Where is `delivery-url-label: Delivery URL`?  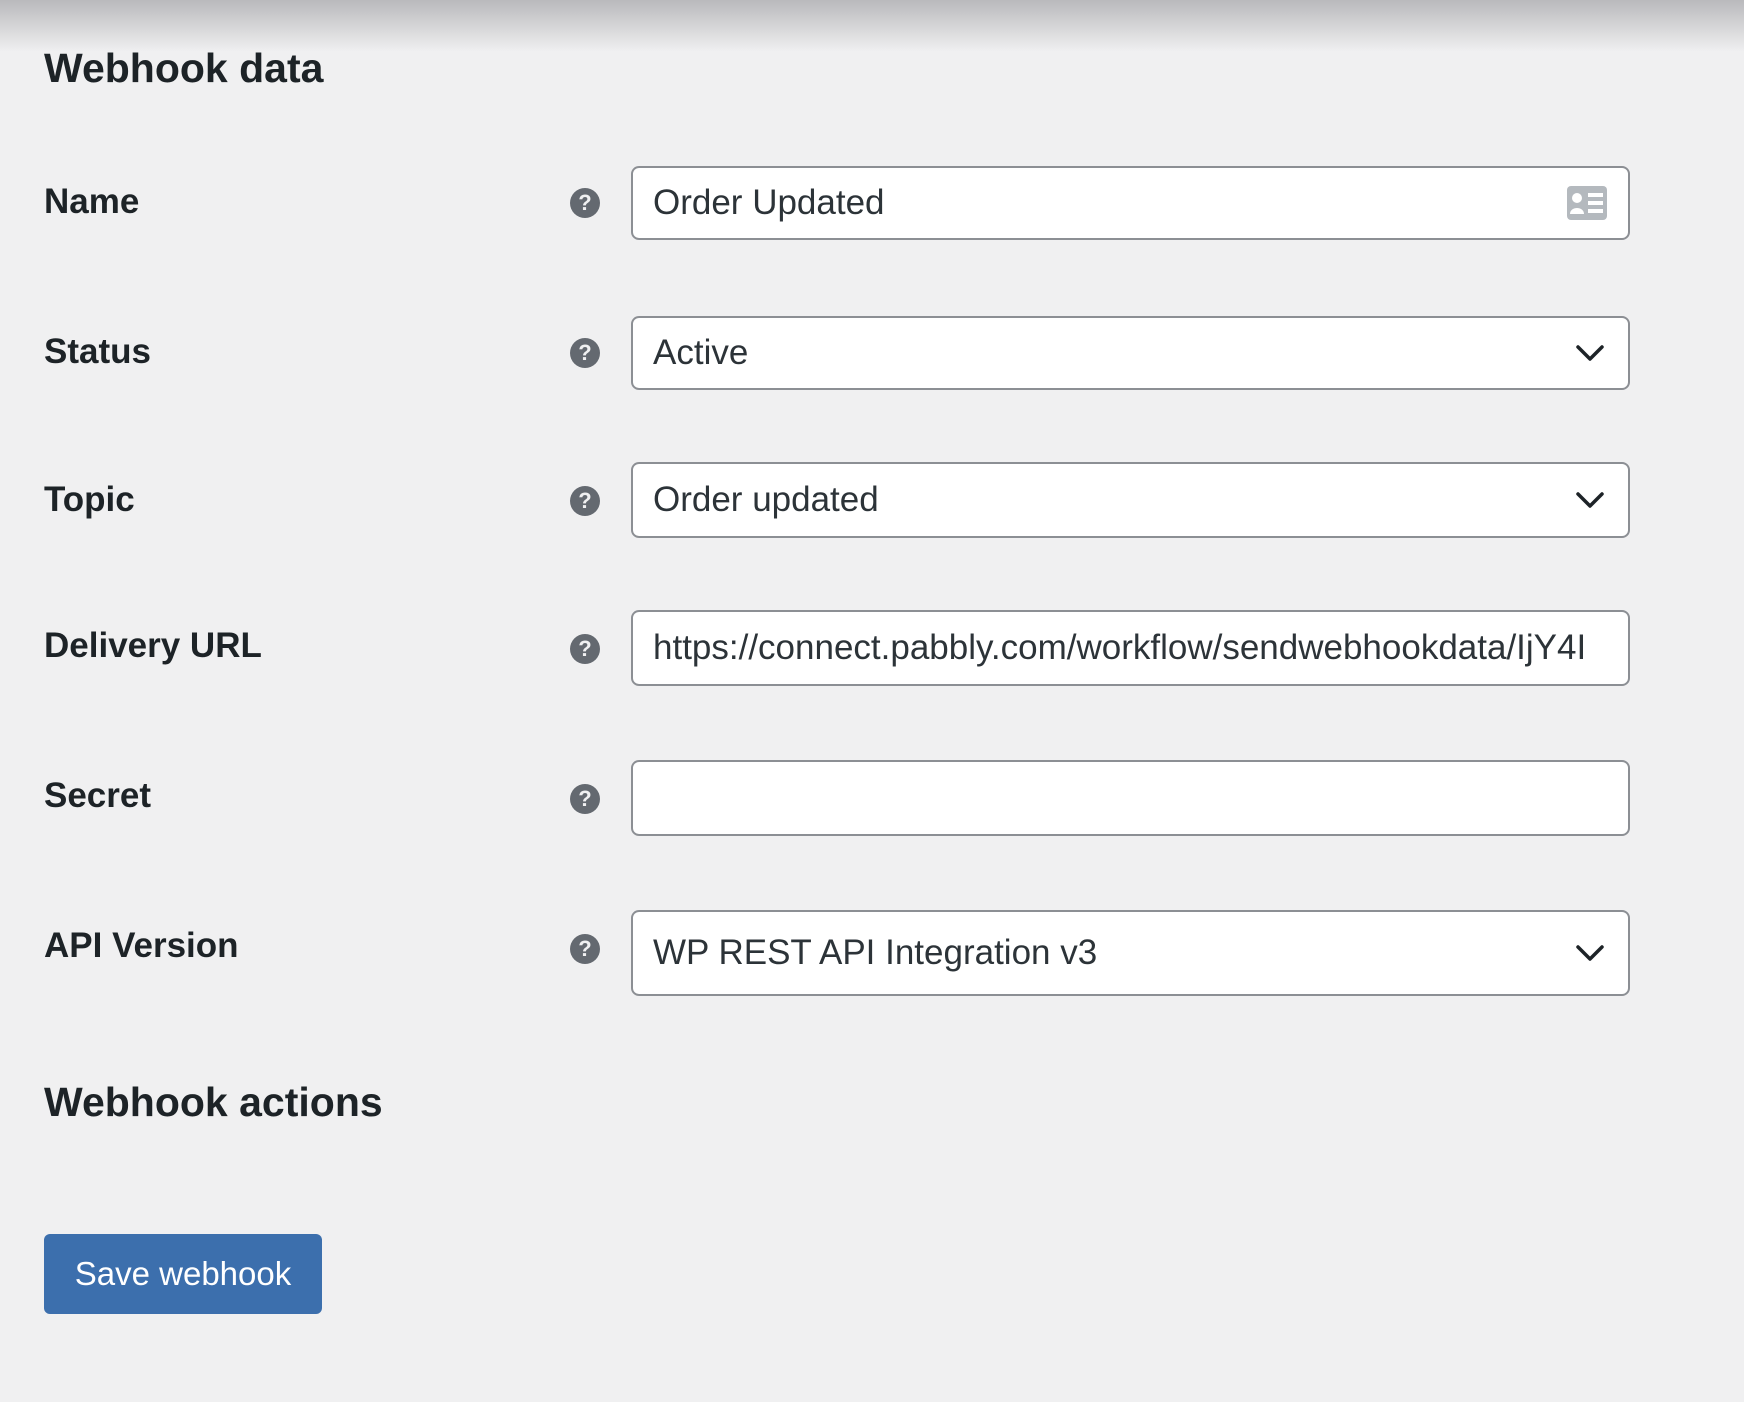
delivery-url-label: Delivery URL is located at coordinates (153, 645).